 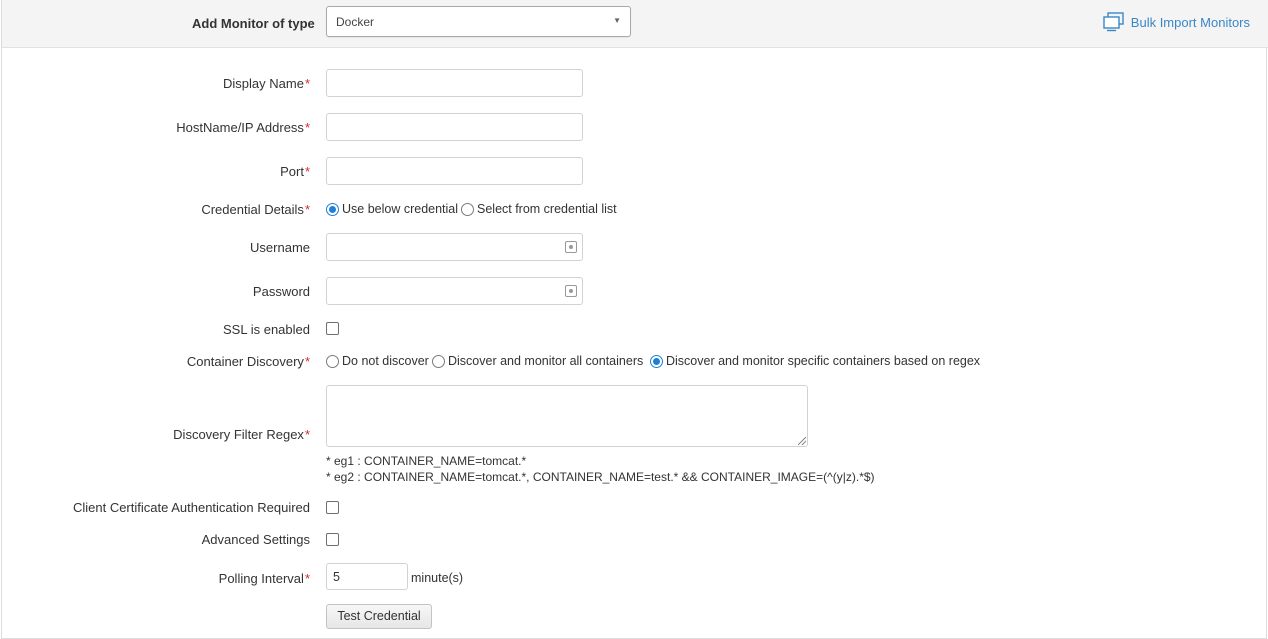 What do you see at coordinates (400, 209) in the screenshot?
I see `use-below-credential-label: Use below credential` at bounding box center [400, 209].